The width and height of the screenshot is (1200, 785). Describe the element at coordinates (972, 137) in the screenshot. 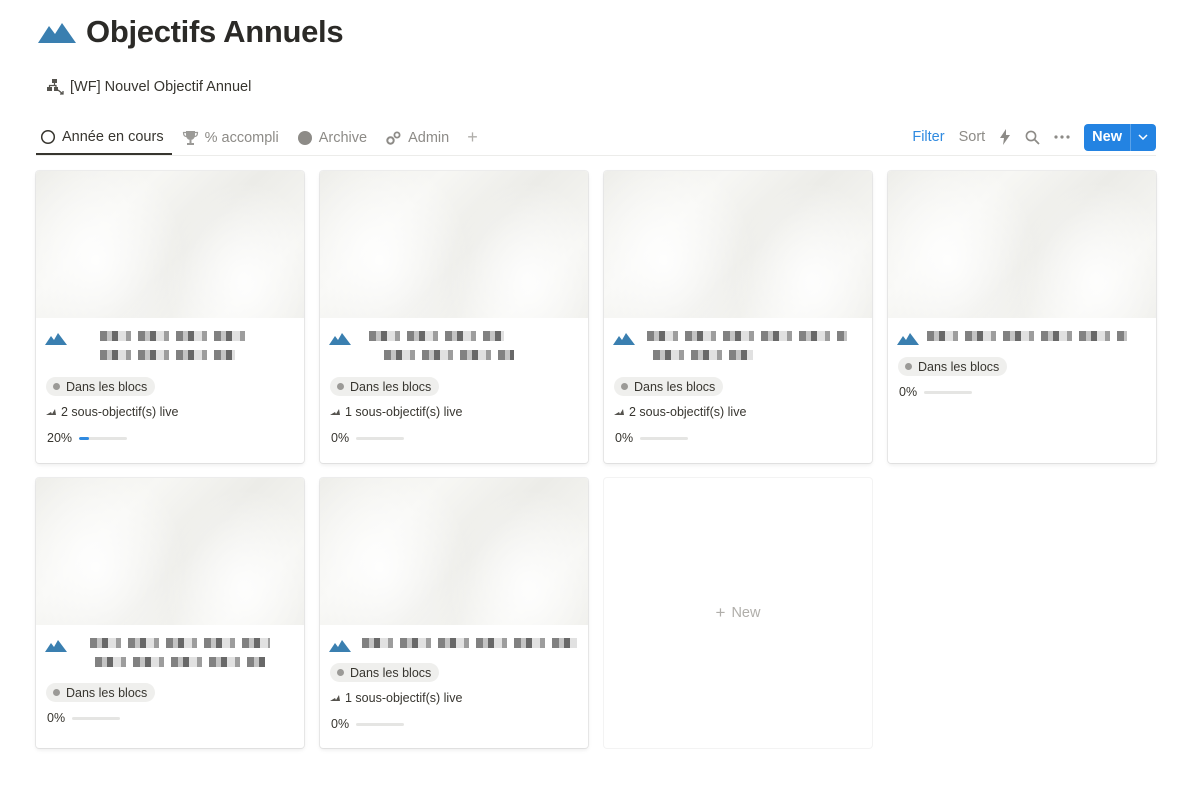

I see `sort-button: Sort` at that location.